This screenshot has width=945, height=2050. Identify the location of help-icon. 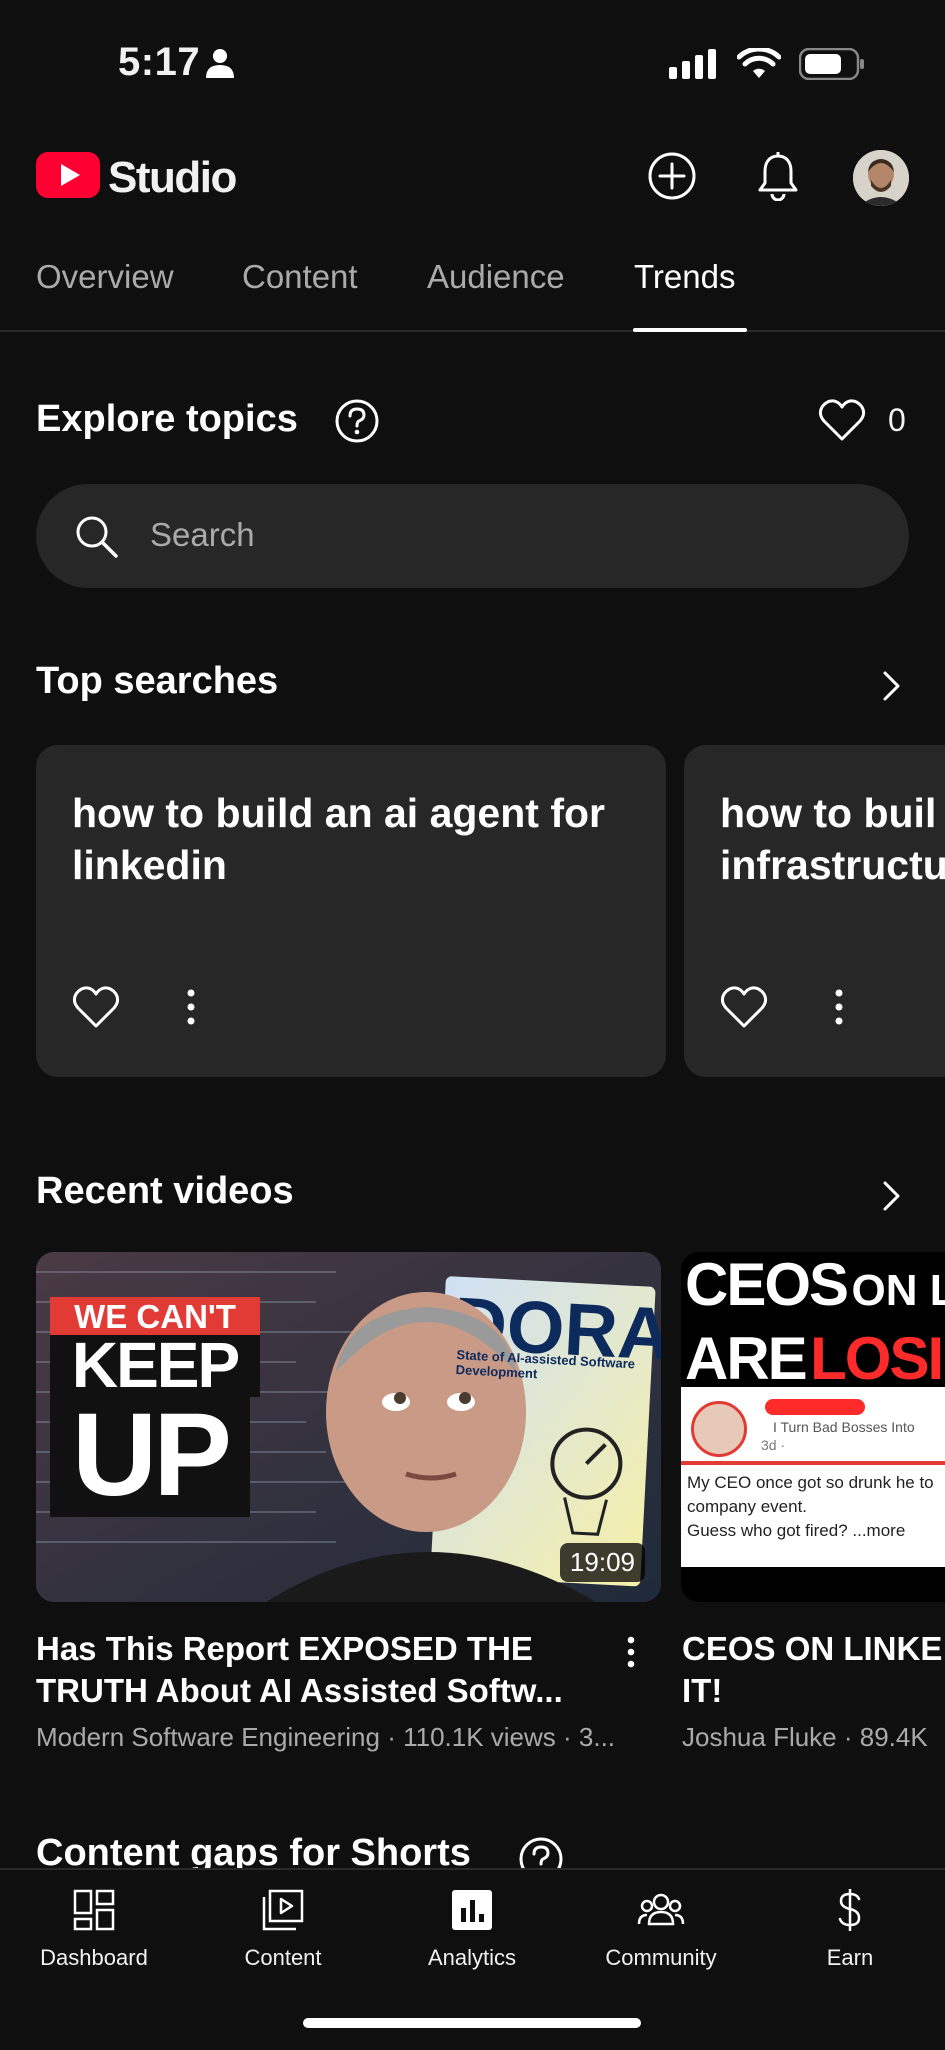
(357, 439).